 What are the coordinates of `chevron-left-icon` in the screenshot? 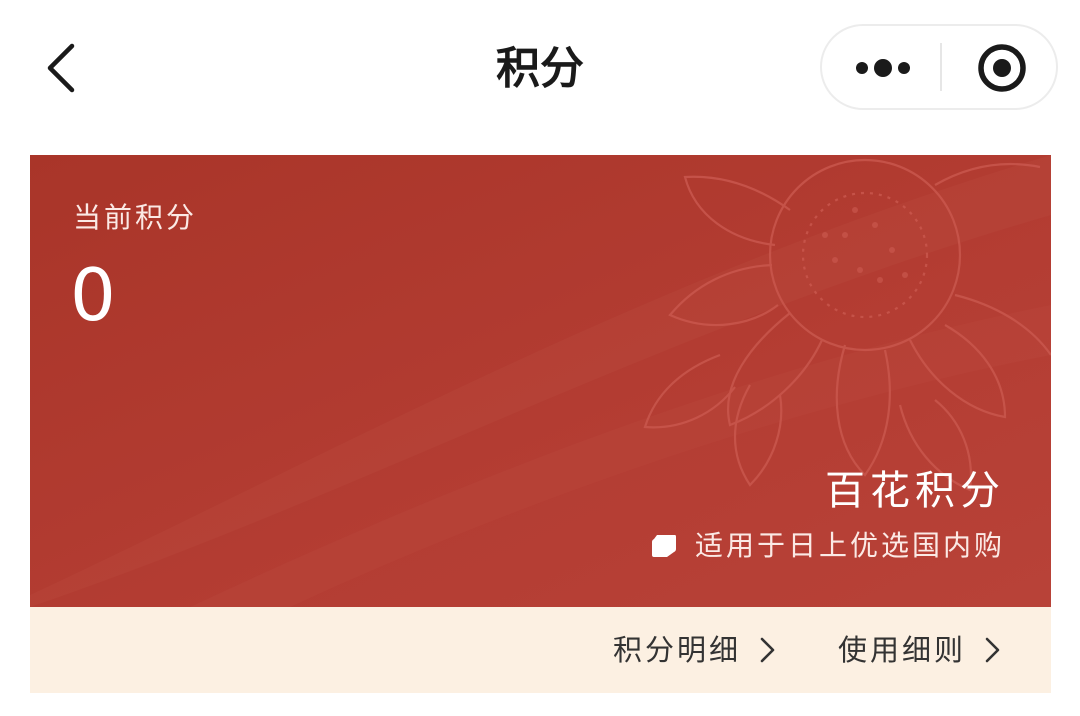 It's located at (61, 68).